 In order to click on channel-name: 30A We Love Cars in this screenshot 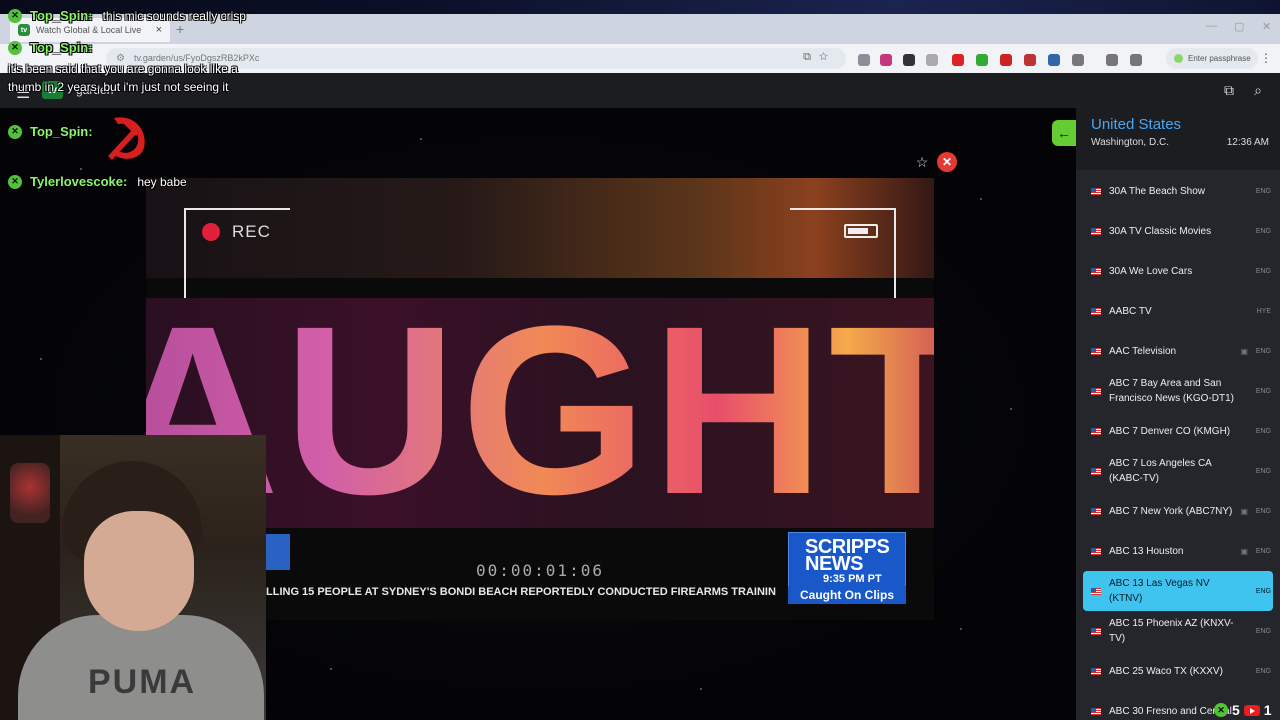, I will do `click(1151, 271)`.